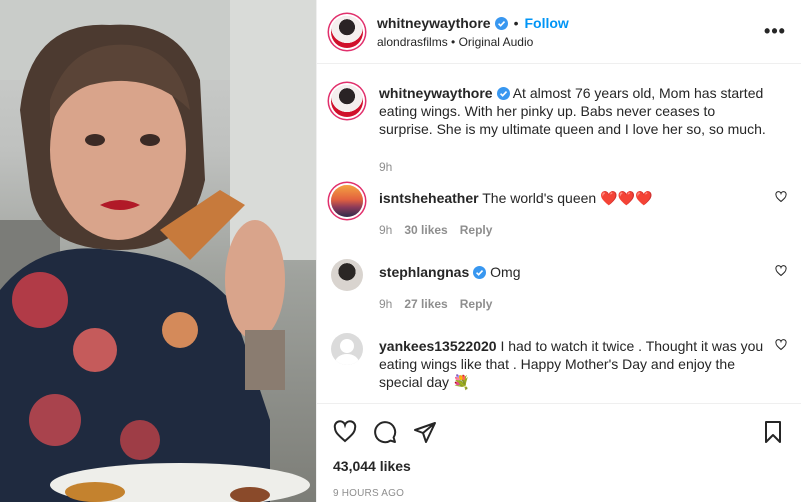 The height and width of the screenshot is (502, 801). Describe the element at coordinates (425, 230) in the screenshot. I see `comment-likes-link: 30 likes` at that location.